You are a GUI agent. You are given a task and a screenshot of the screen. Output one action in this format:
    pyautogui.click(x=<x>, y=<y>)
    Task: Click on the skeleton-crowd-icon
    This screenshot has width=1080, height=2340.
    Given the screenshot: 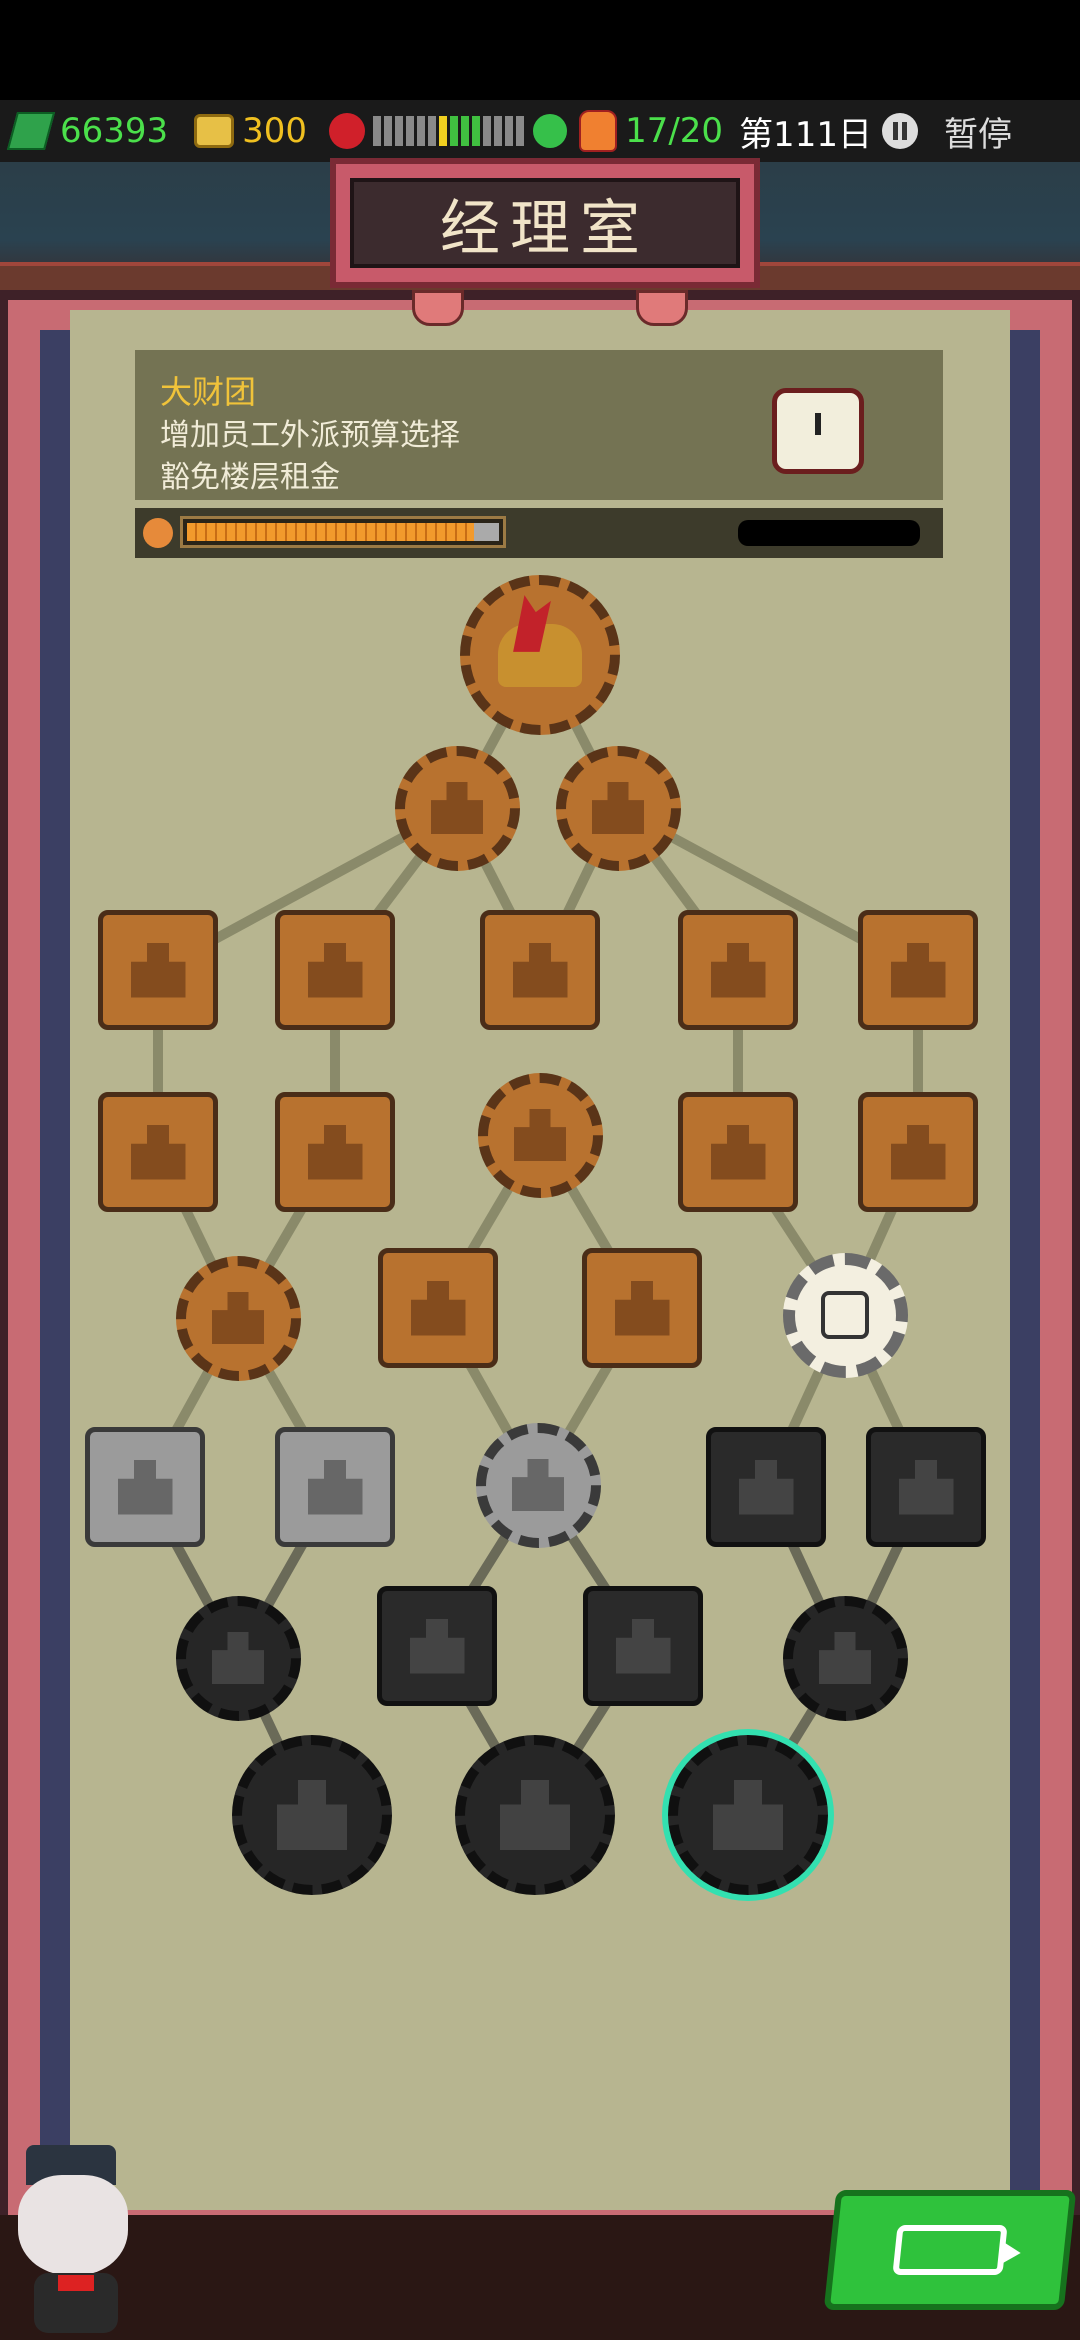 What is the action you would take?
    pyautogui.click(x=538, y=1485)
    